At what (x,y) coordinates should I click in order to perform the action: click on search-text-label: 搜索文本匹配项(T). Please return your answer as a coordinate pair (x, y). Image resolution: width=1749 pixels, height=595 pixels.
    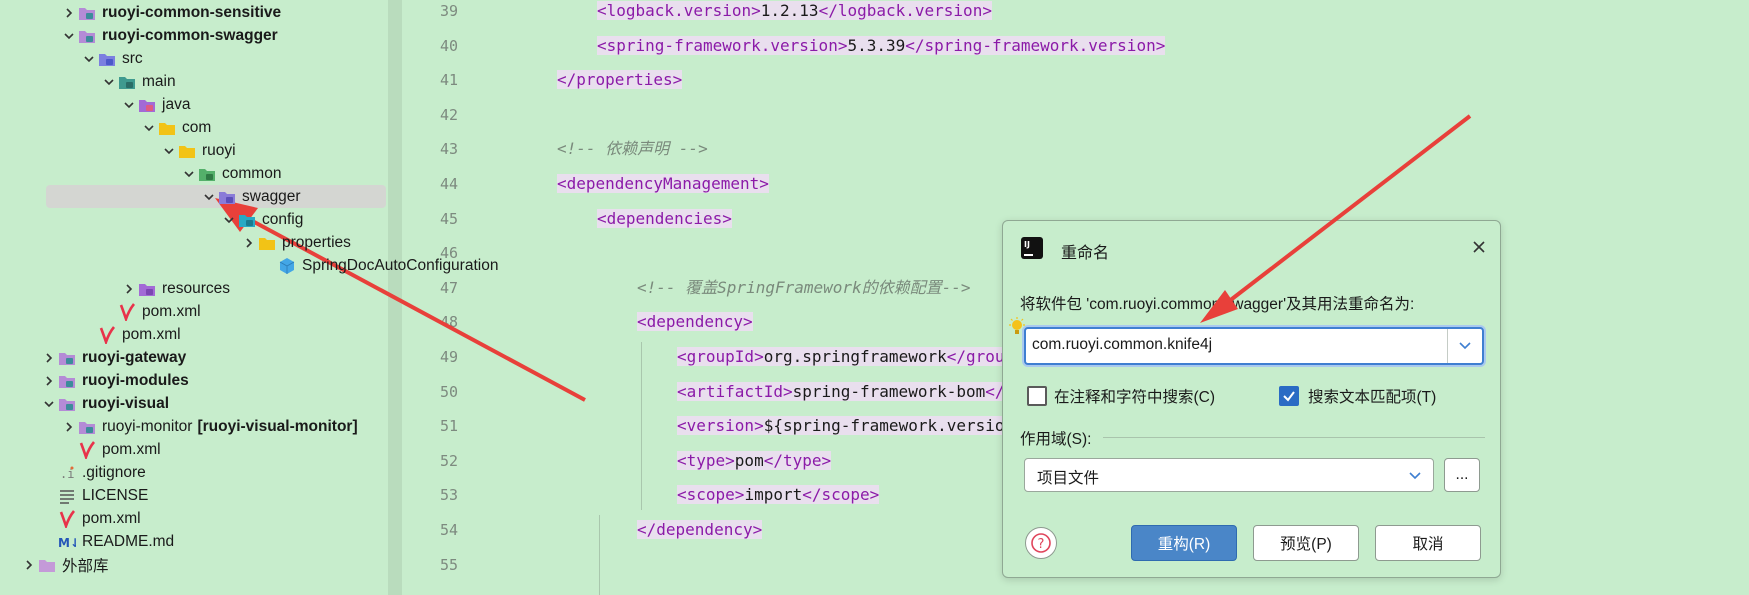
    Looking at the image, I should click on (1372, 397).